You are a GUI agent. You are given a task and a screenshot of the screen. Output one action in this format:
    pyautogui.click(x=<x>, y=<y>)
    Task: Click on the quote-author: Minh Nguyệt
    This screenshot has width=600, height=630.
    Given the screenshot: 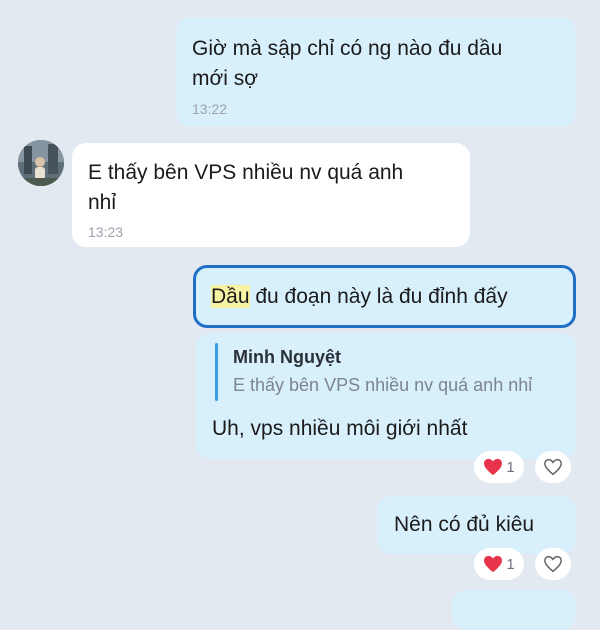 What is the action you would take?
    pyautogui.click(x=287, y=357)
    